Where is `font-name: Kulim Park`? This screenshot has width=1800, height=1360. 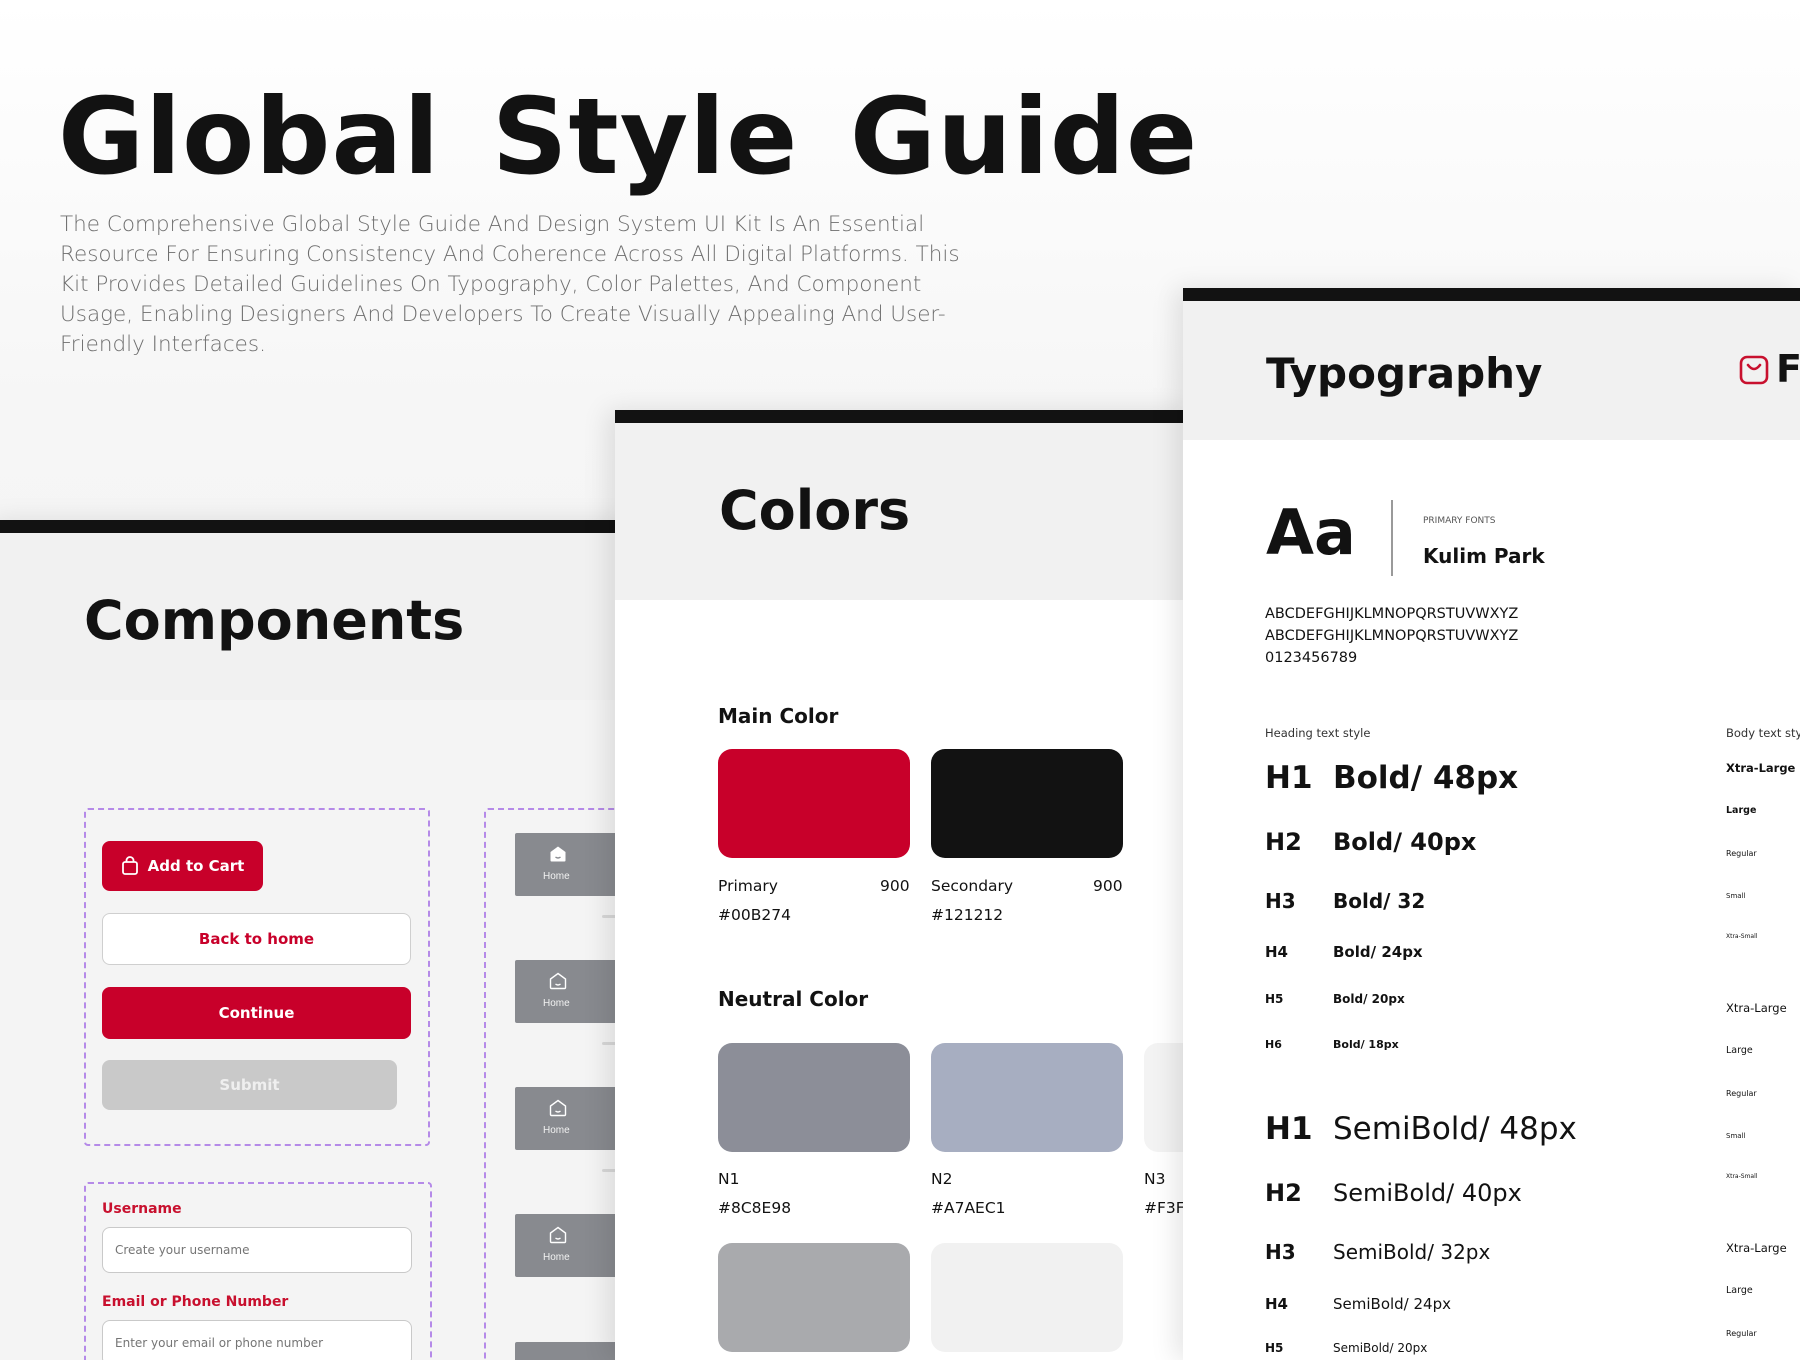 font-name: Kulim Park is located at coordinates (1484, 556).